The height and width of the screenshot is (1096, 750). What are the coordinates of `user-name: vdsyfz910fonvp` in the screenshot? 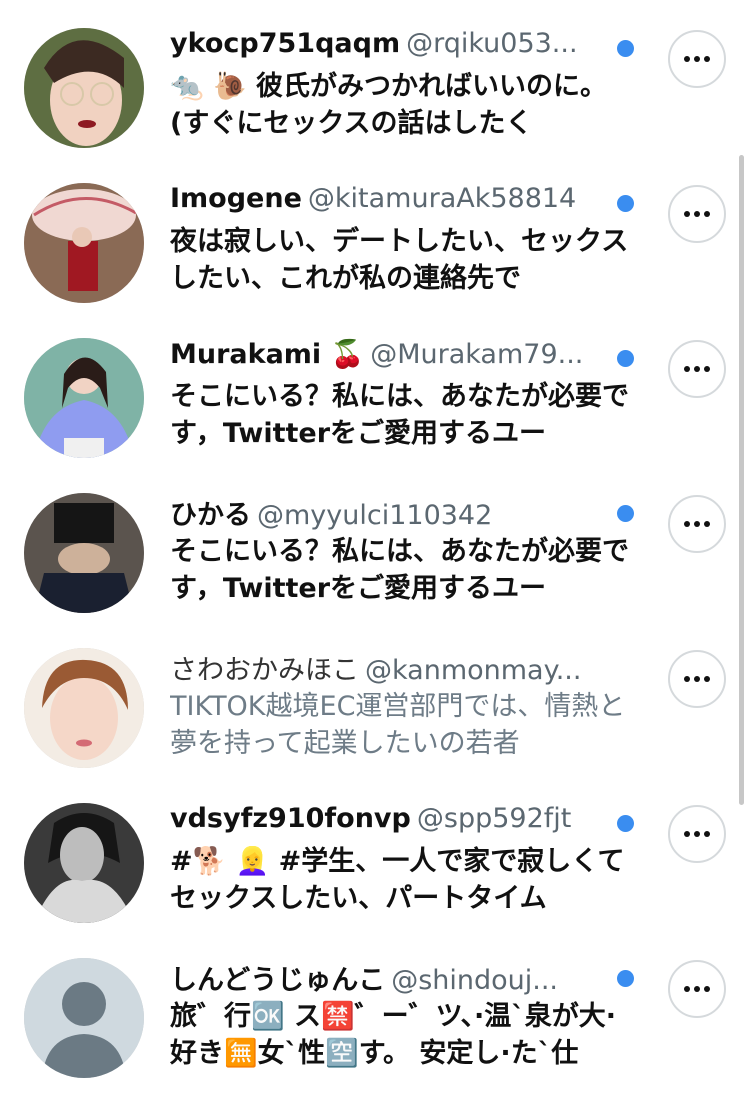 It's located at (290, 818).